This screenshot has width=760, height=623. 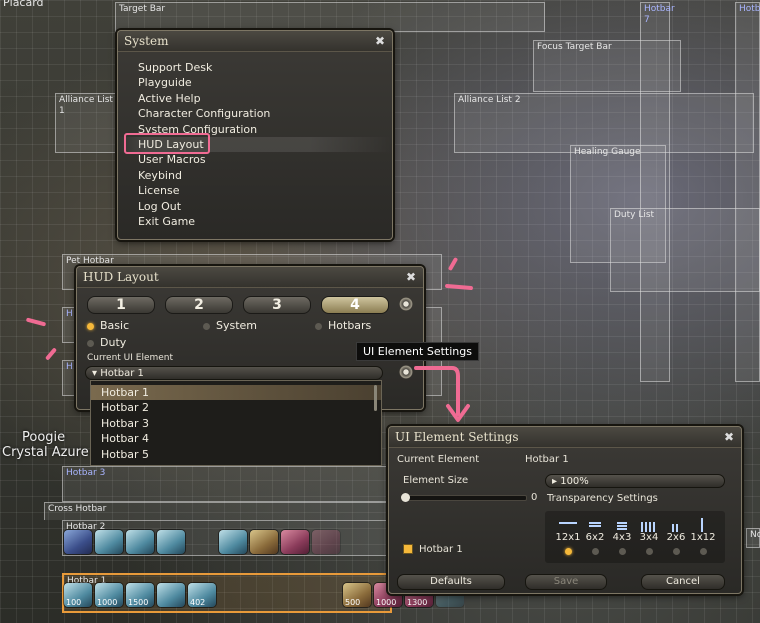 I want to click on menu-item: License, so click(x=255, y=190).